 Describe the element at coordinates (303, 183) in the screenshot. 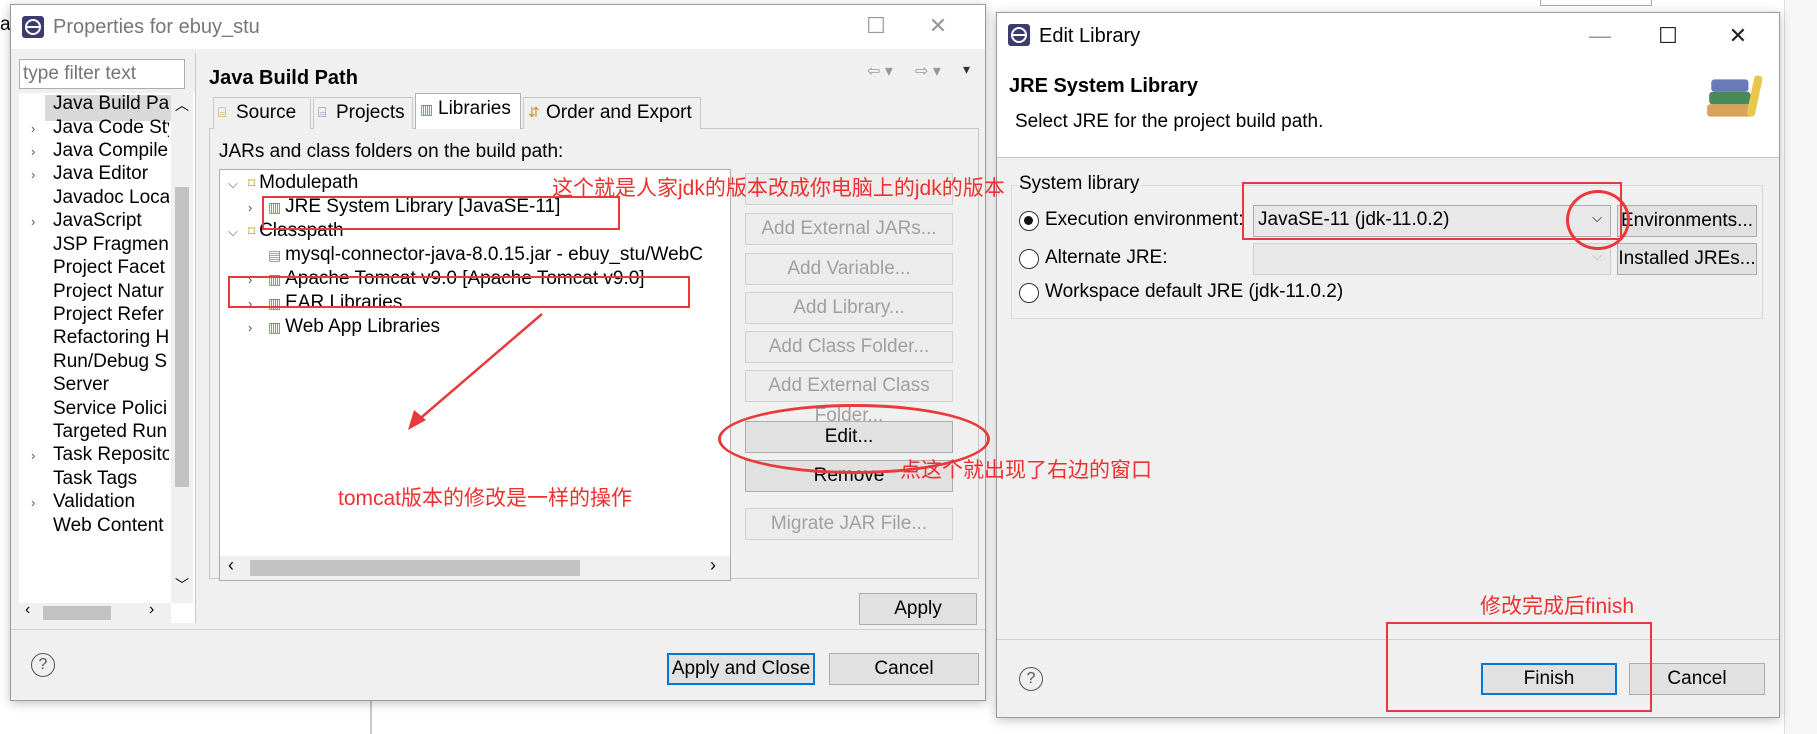

I see `tree-modulepath: ⌑ Modulepath` at that location.